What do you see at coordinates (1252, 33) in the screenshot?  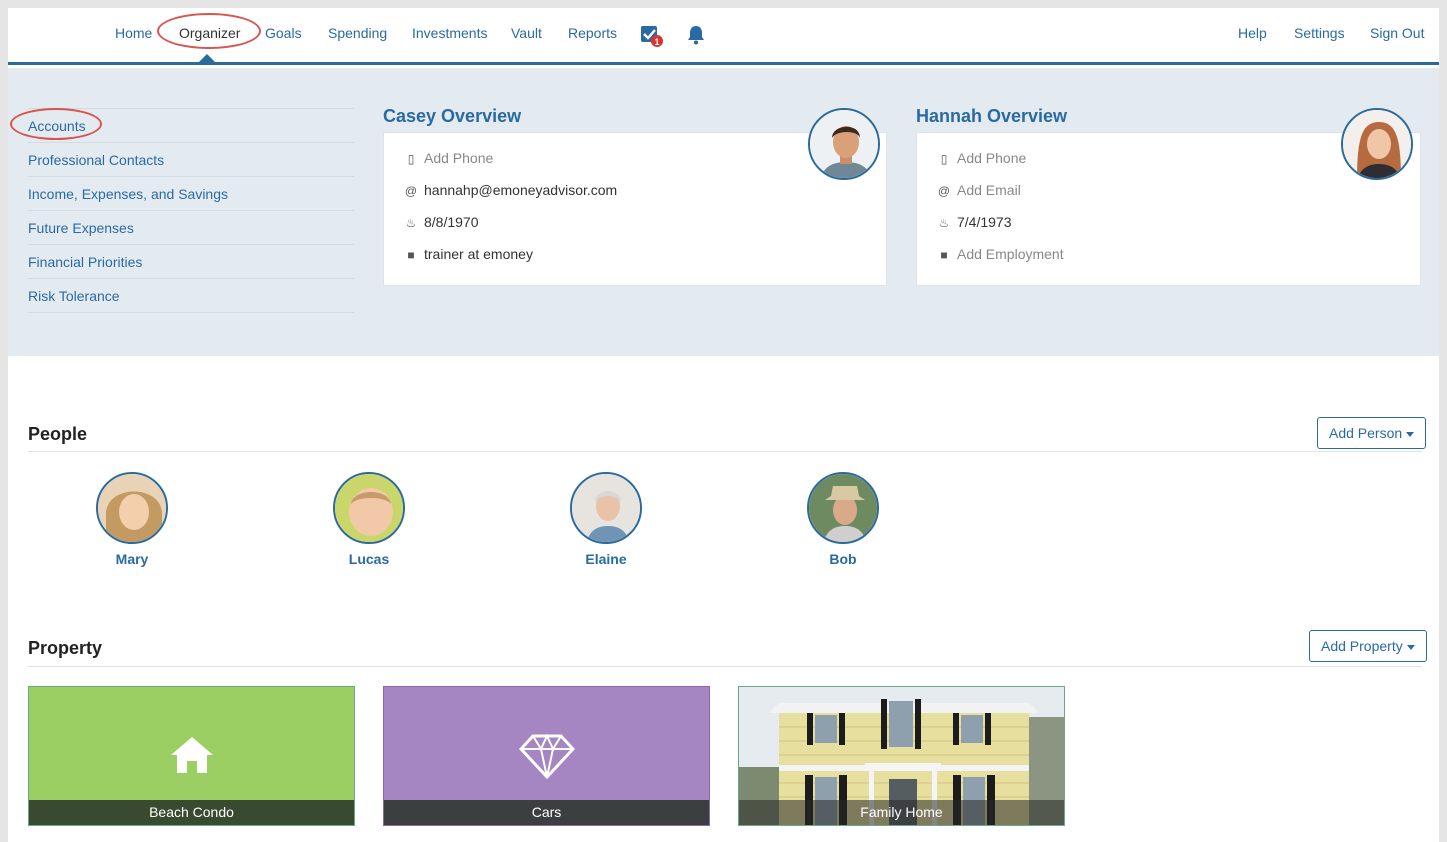 I see `nav-help: Help` at bounding box center [1252, 33].